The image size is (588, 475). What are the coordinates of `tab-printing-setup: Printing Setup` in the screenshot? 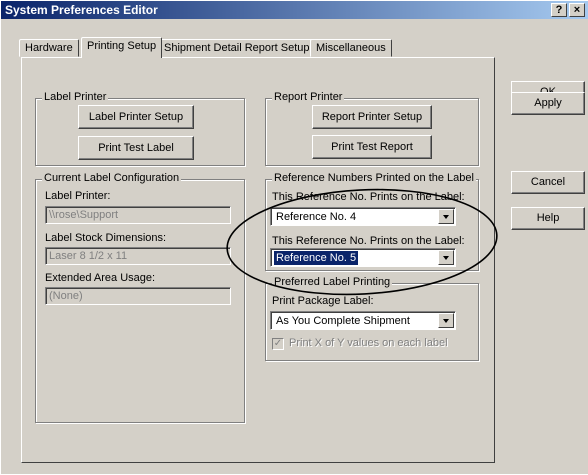 It's located at (122, 47).